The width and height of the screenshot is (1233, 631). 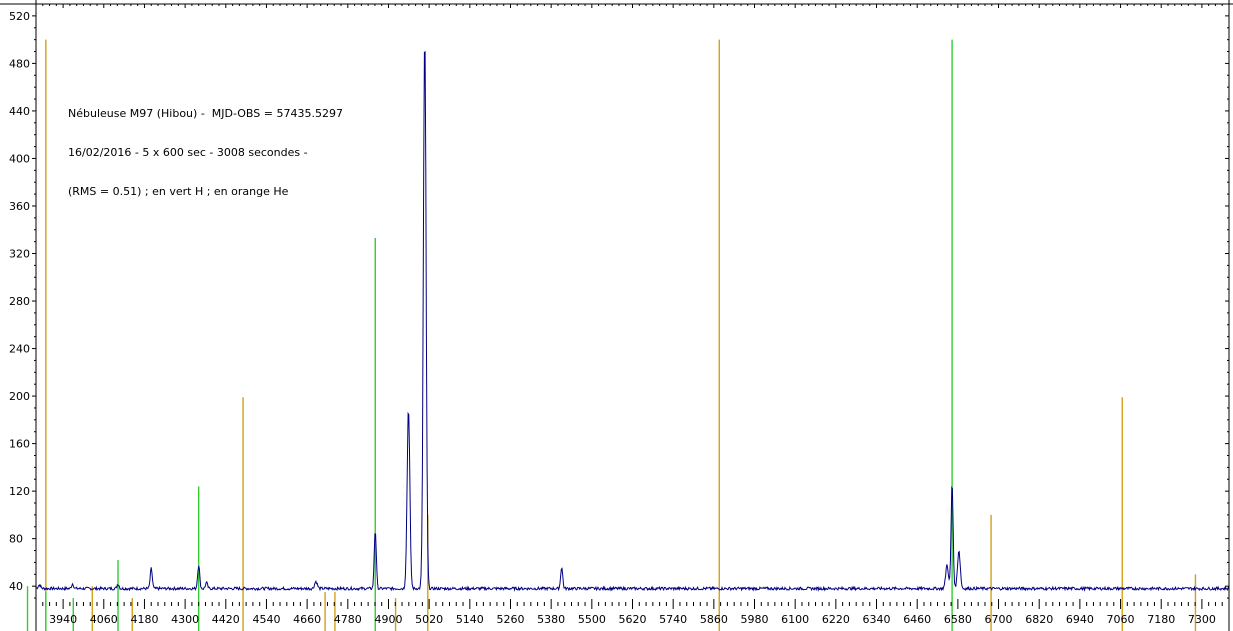 I want to click on x-tick-label-5620: 5620, so click(x=633, y=619).